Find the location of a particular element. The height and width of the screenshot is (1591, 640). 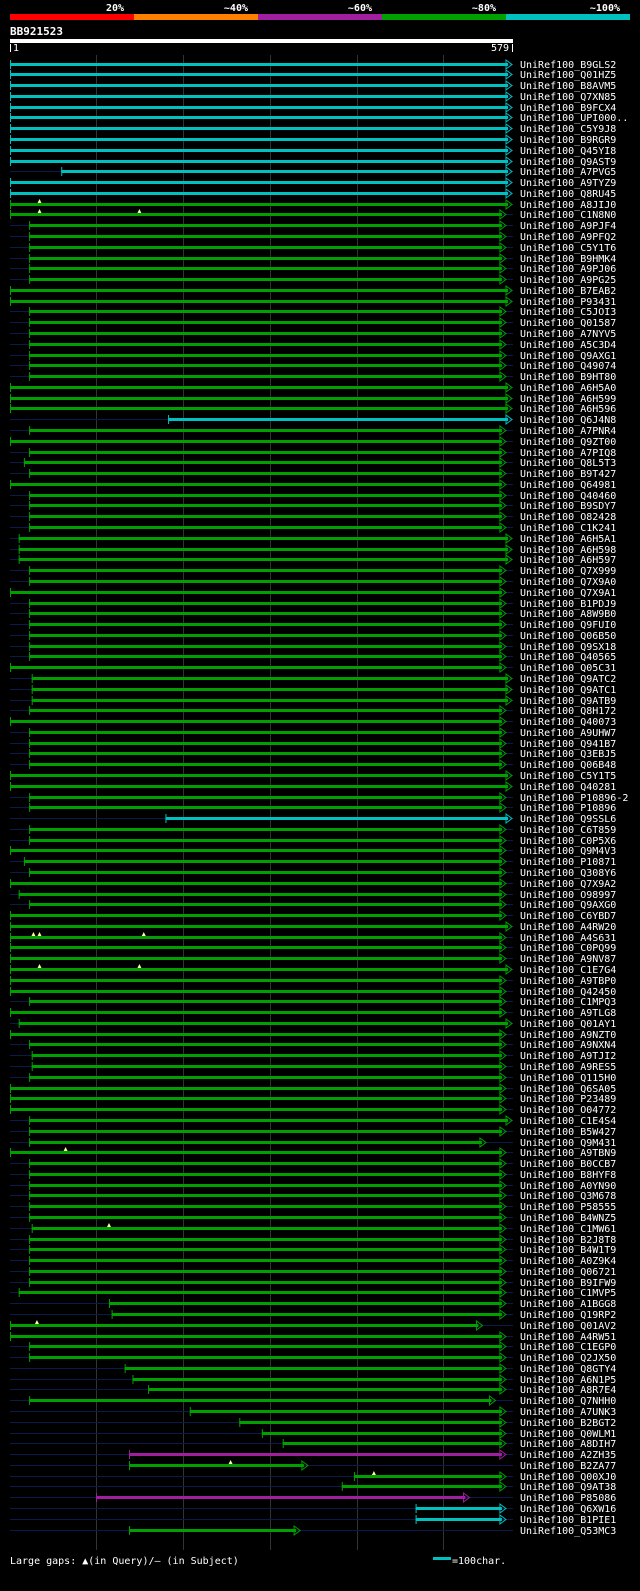

hit-label: UniRef100_B9T427 is located at coordinates (568, 474).